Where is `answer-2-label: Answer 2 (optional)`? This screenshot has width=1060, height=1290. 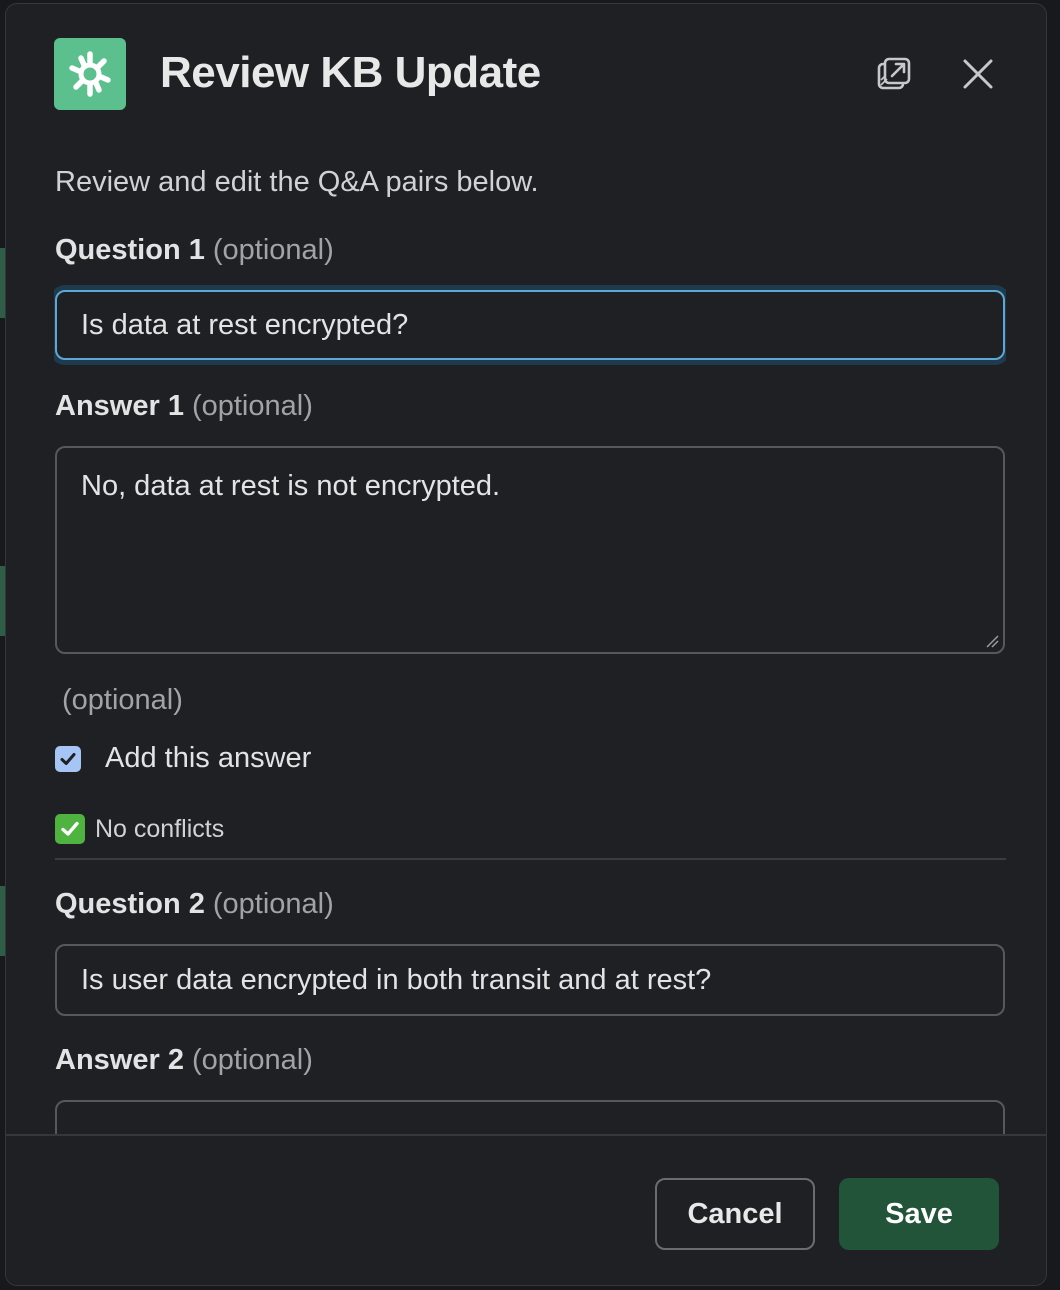 answer-2-label: Answer 2 (optional) is located at coordinates (184, 1060).